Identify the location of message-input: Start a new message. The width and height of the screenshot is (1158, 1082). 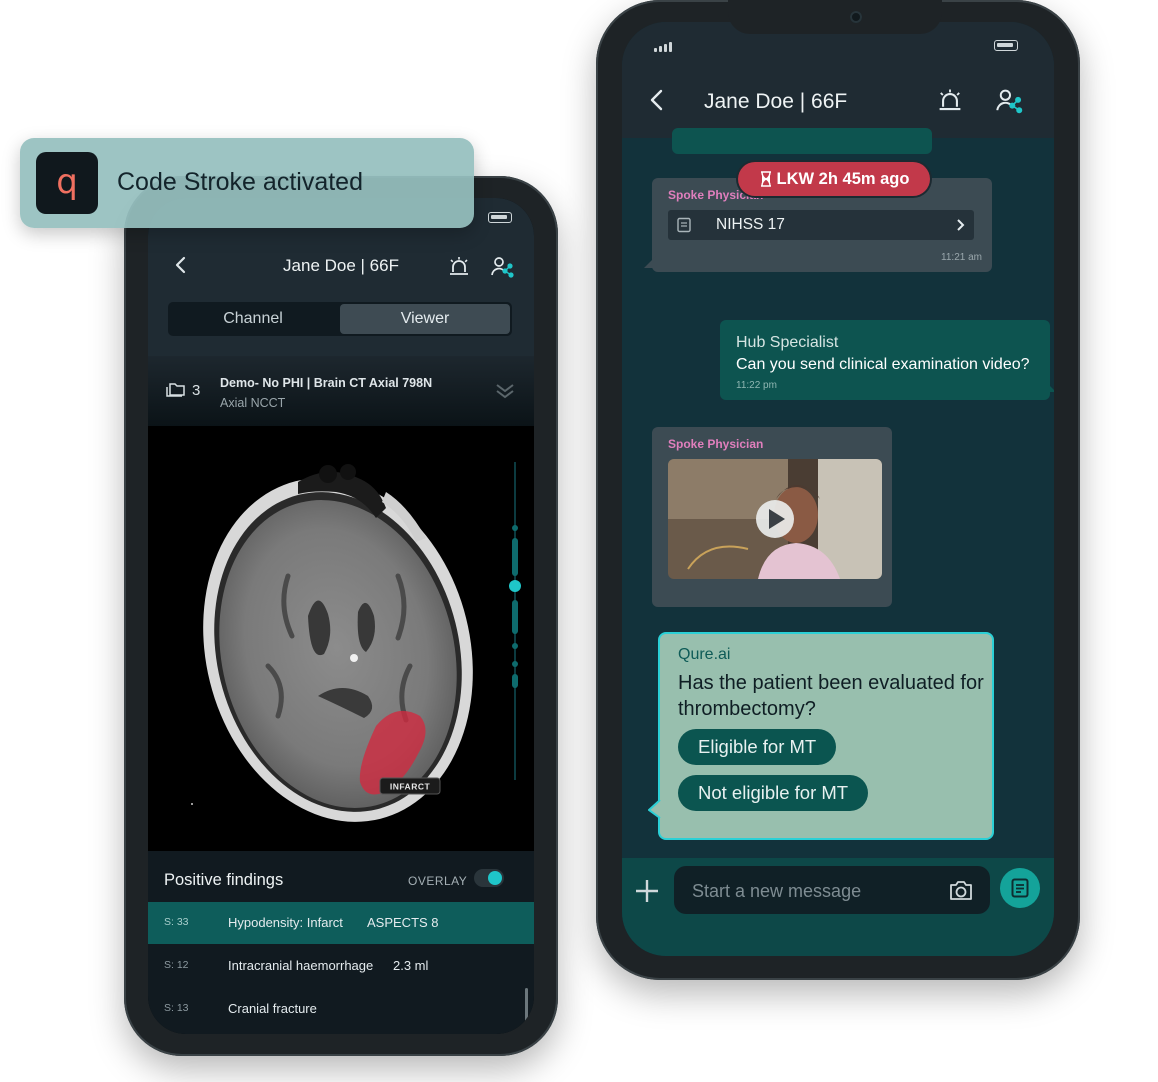
(832, 890).